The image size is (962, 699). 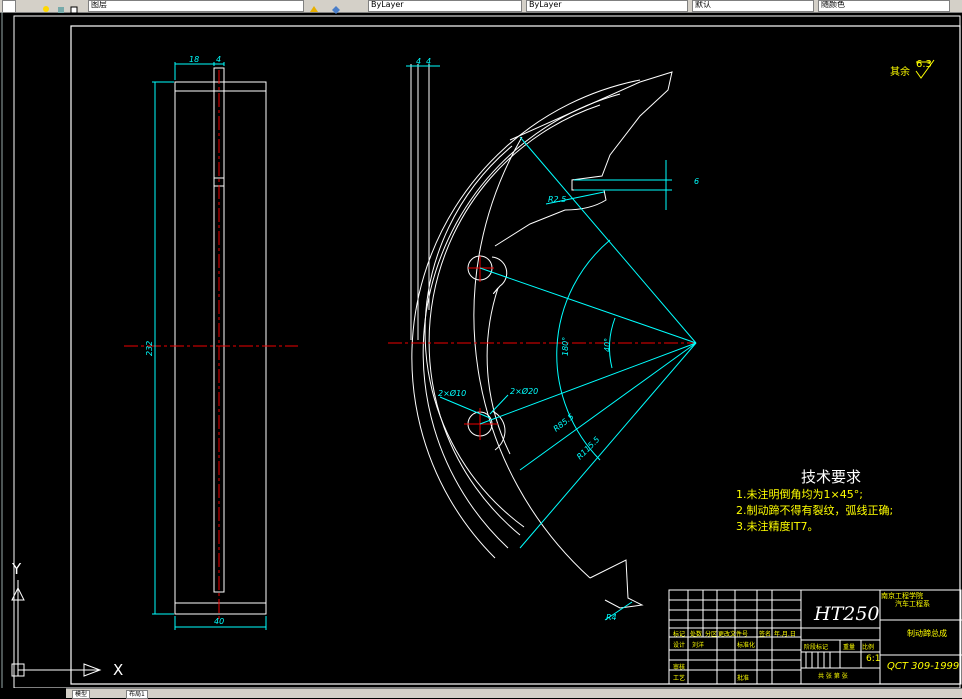 I want to click on dim-small-top2: 4, so click(x=428, y=61).